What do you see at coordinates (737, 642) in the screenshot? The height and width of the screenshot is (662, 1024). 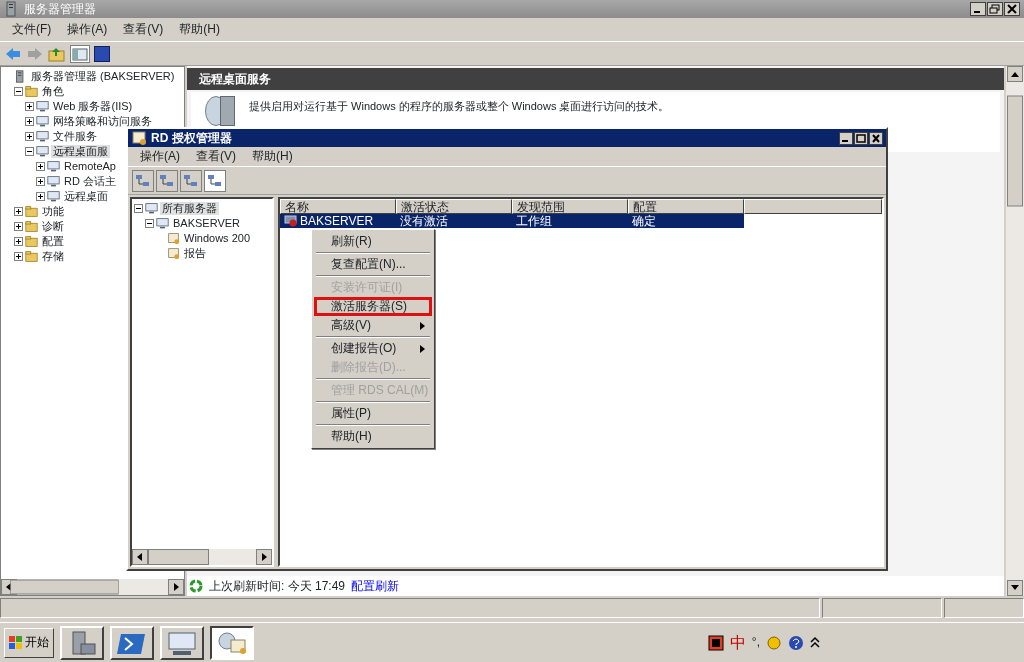 I see `ime-indicator: 中` at bounding box center [737, 642].